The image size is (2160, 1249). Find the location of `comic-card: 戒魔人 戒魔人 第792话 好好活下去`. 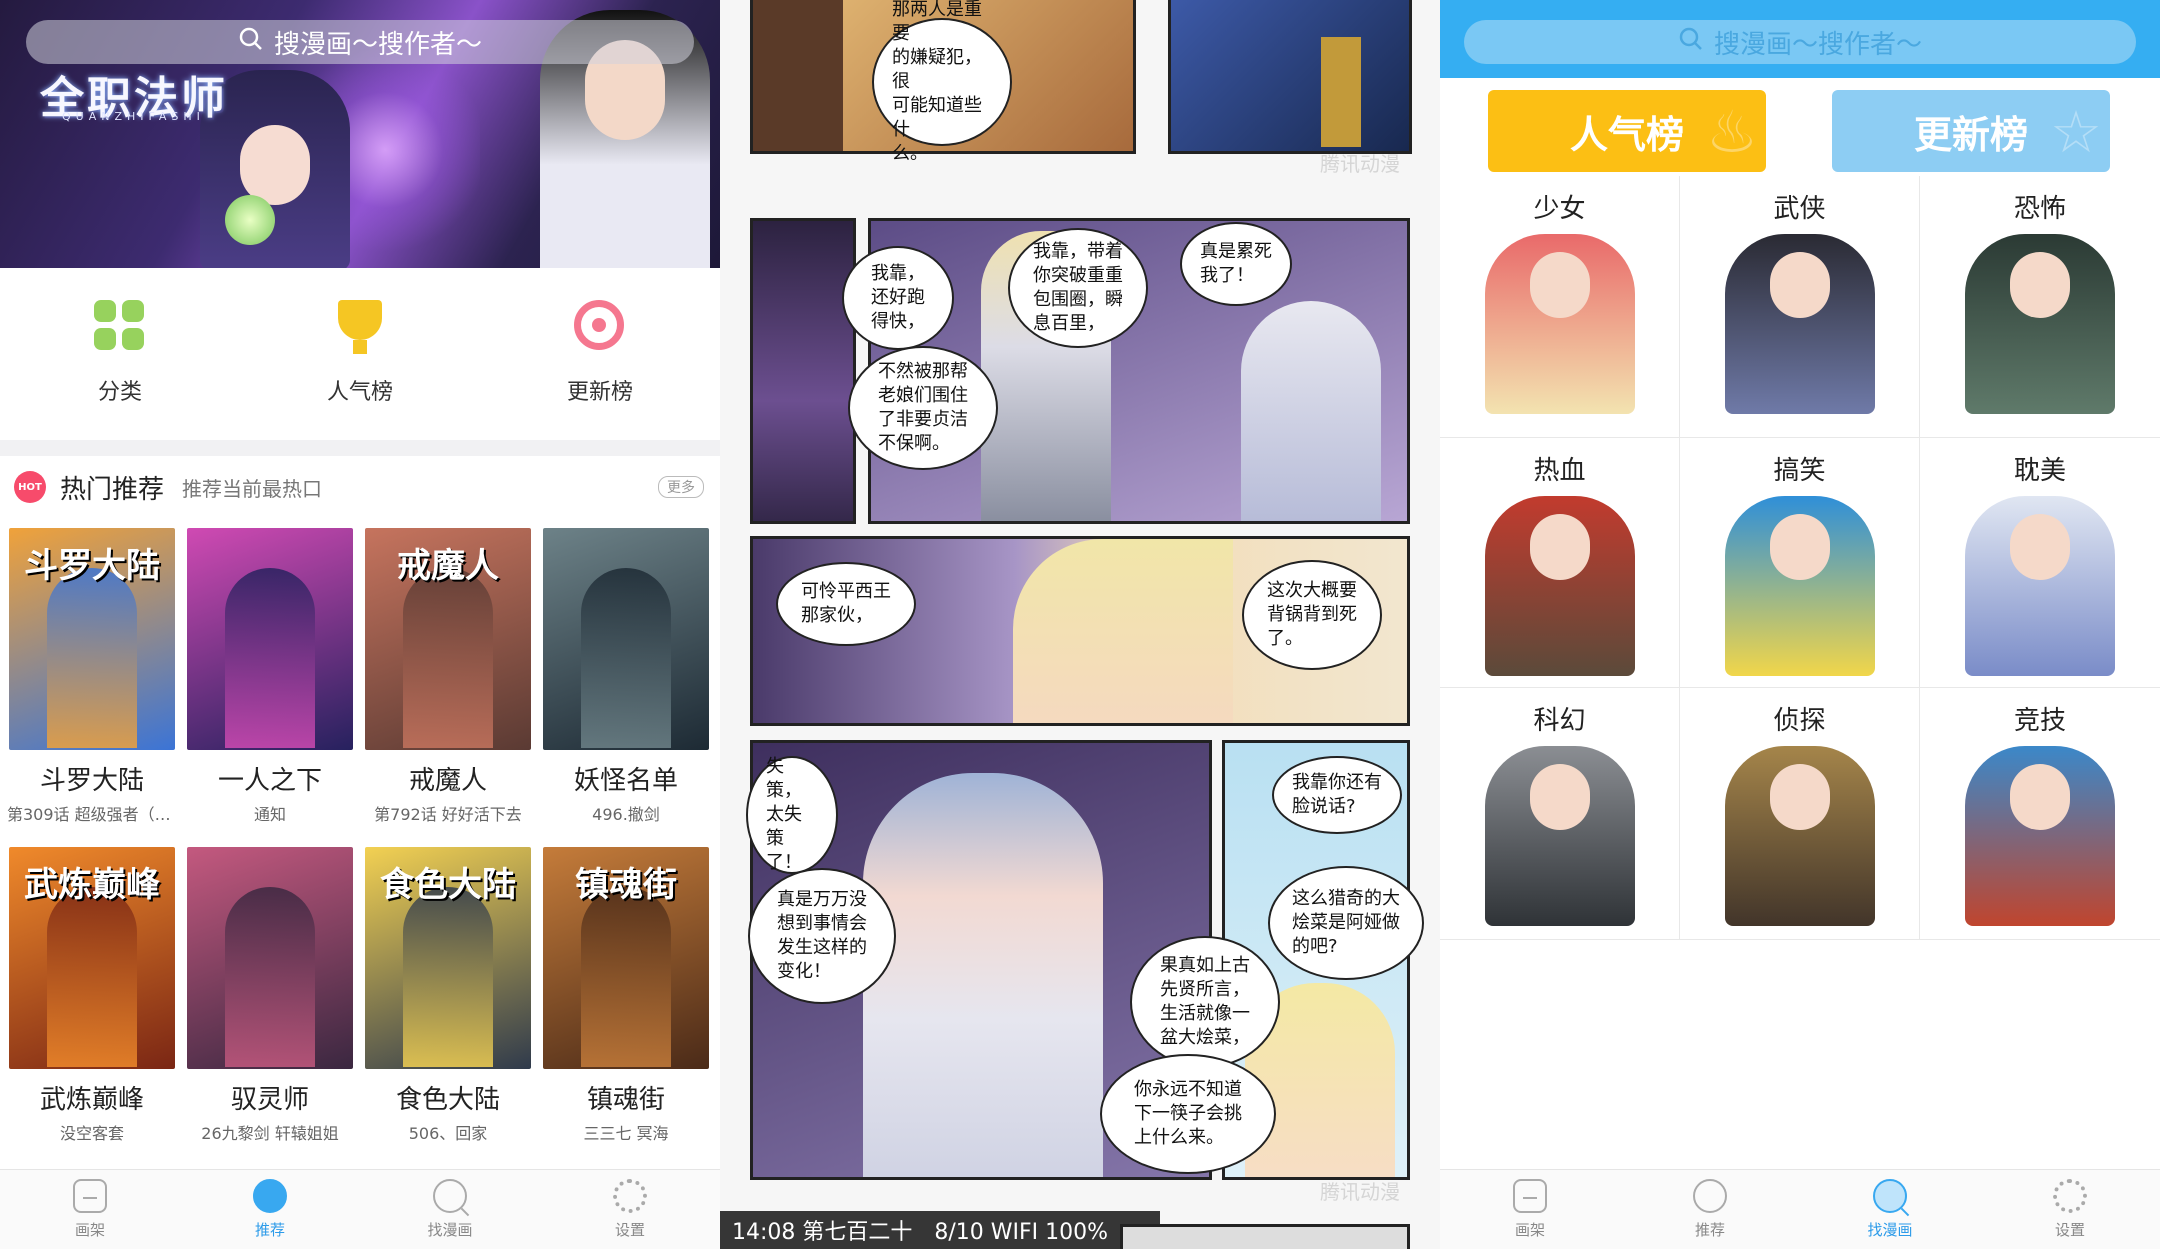

comic-card: 戒魔人 戒魔人 第792话 好好活下去 is located at coordinates (448, 676).